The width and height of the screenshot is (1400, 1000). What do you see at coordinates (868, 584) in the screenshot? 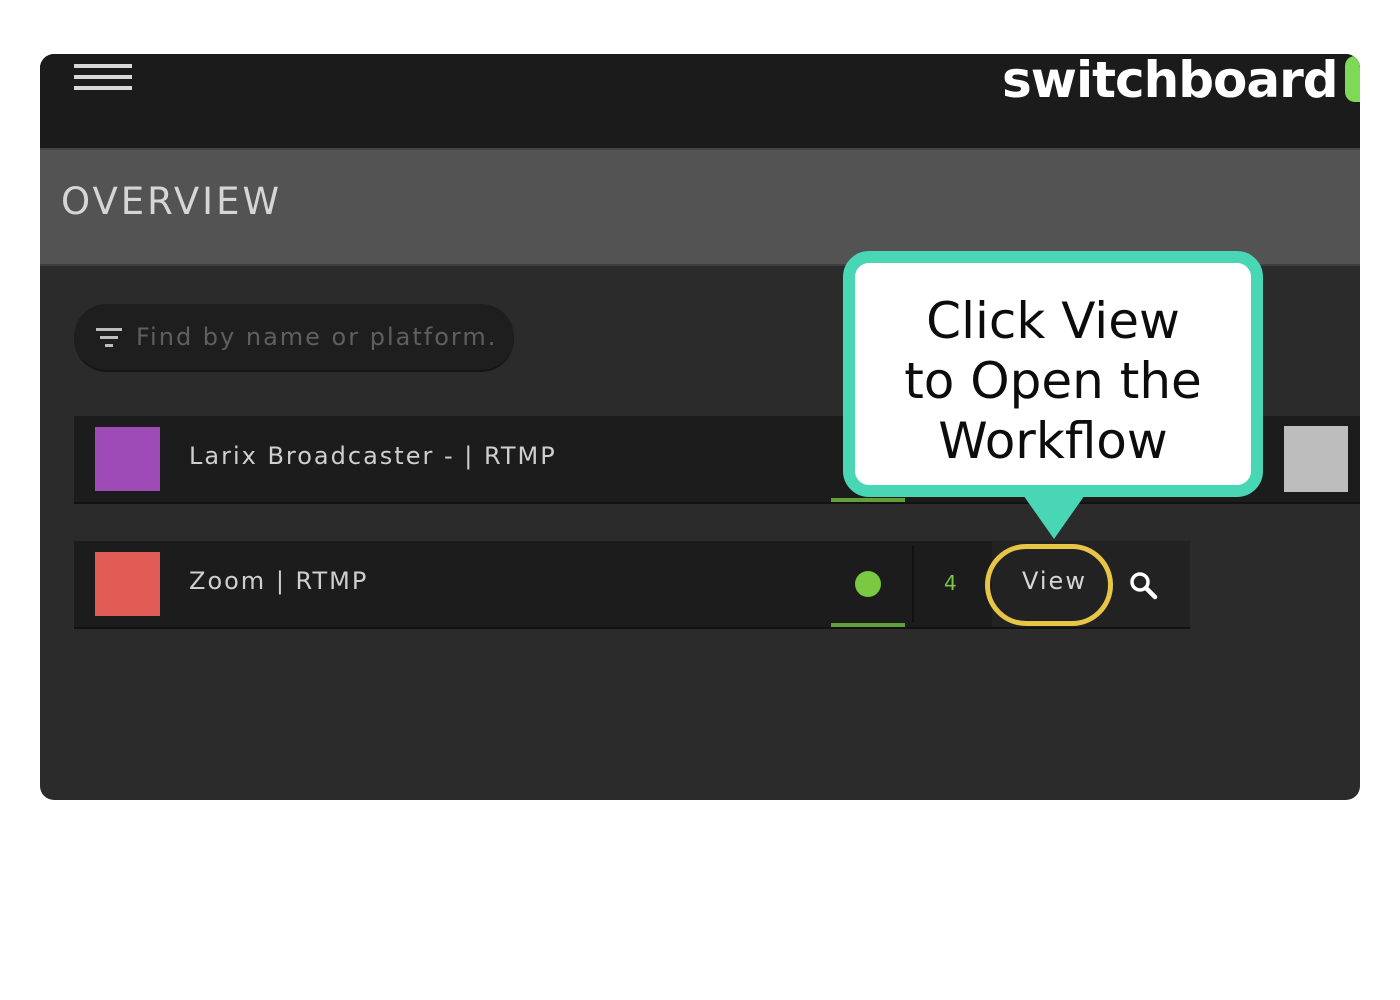
I see `status-dot-icon` at bounding box center [868, 584].